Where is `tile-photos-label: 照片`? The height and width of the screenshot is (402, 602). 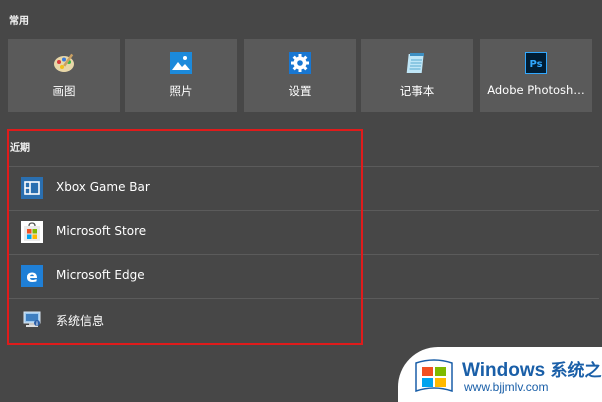 tile-photos-label: 照片 is located at coordinates (181, 91).